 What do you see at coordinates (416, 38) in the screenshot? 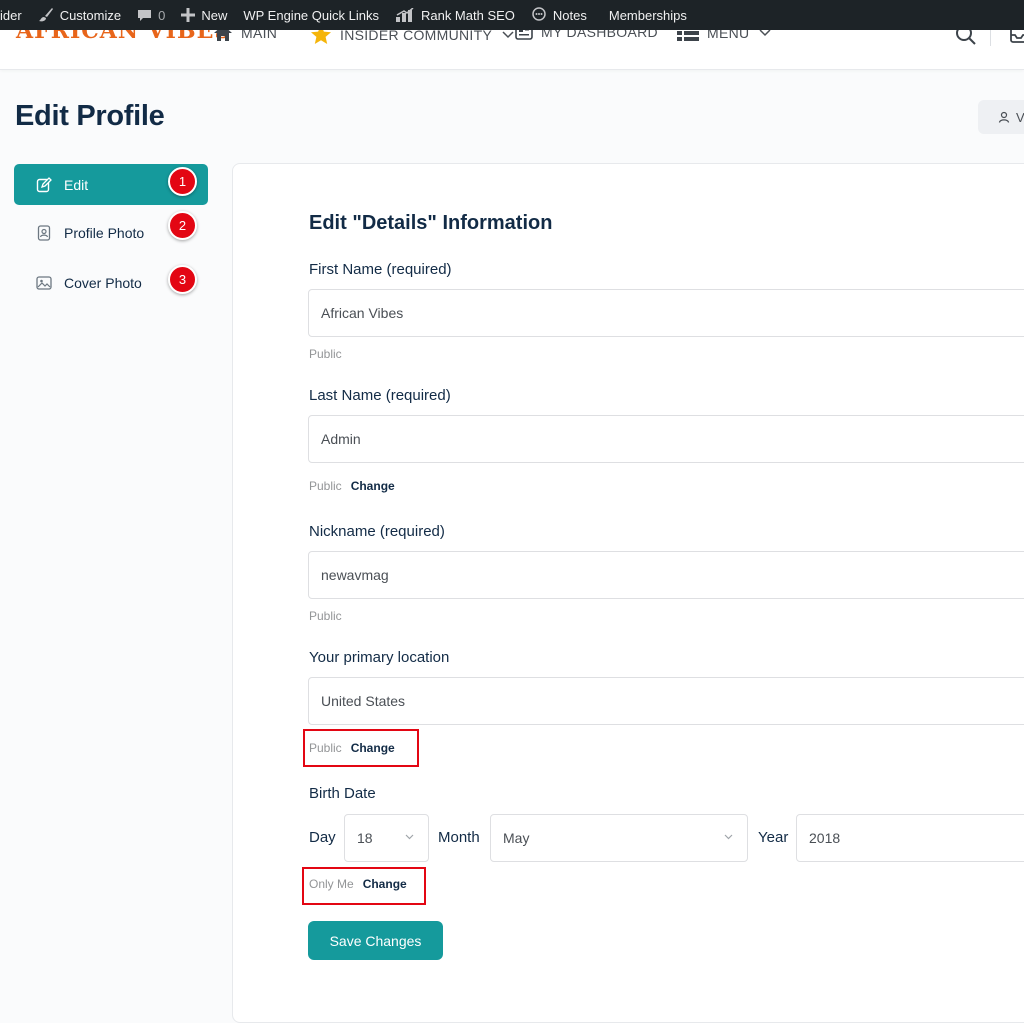
I see `nav-insider-community: INSIDER COMMUNITY` at bounding box center [416, 38].